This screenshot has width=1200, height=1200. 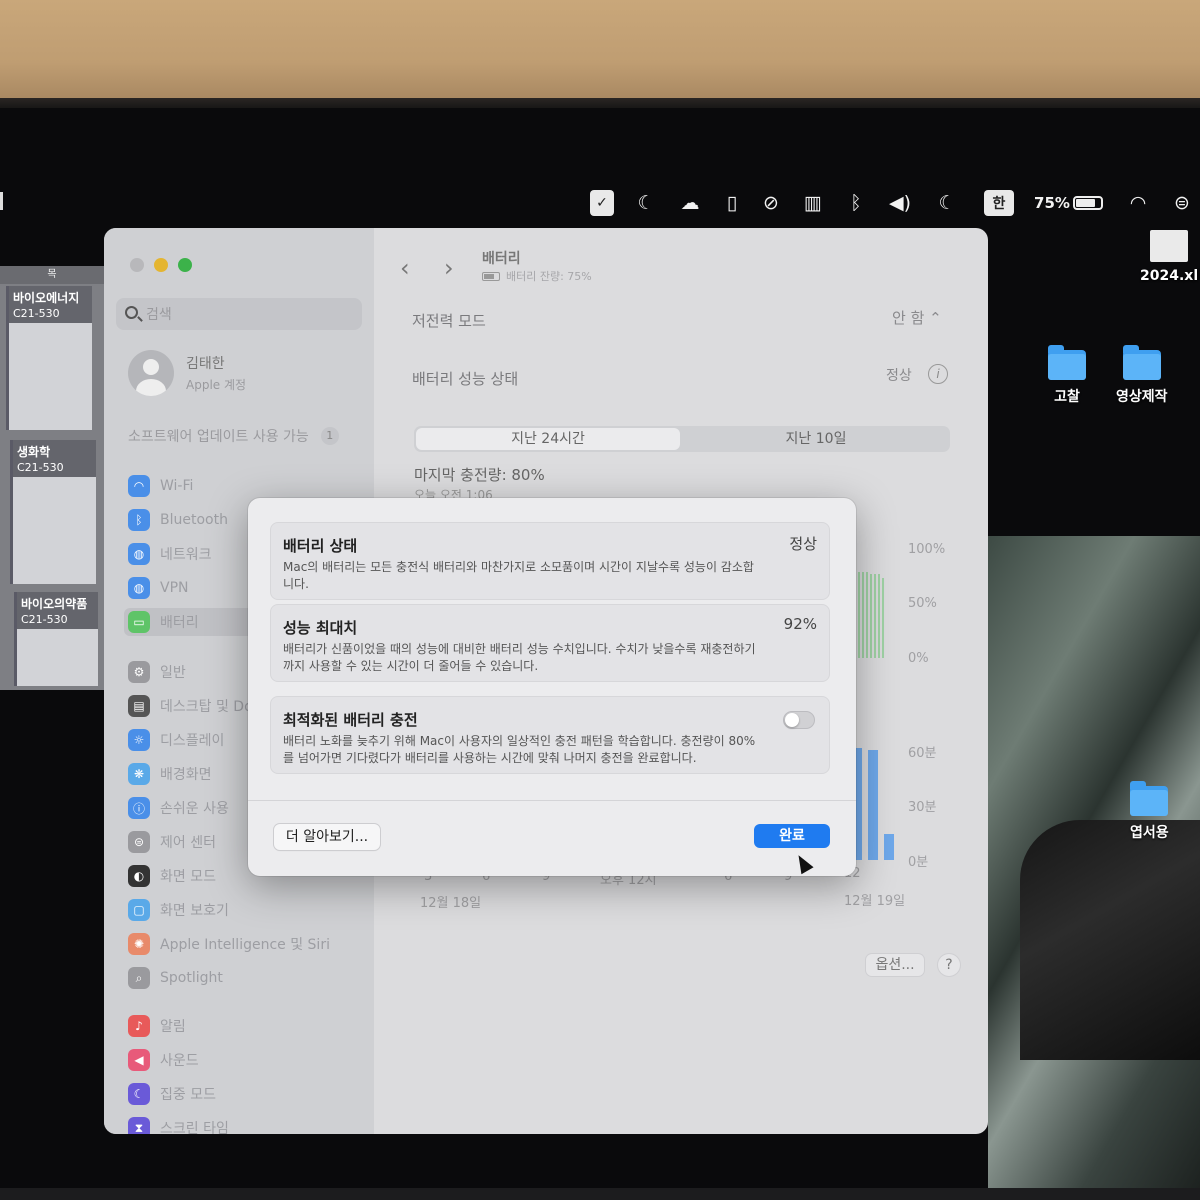 I want to click on calendar-event: 생화학 C21-530, so click(x=53, y=512).